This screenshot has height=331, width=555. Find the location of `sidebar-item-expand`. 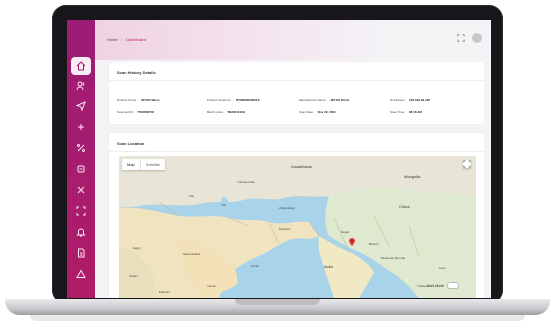

sidebar-item-expand is located at coordinates (81, 211).